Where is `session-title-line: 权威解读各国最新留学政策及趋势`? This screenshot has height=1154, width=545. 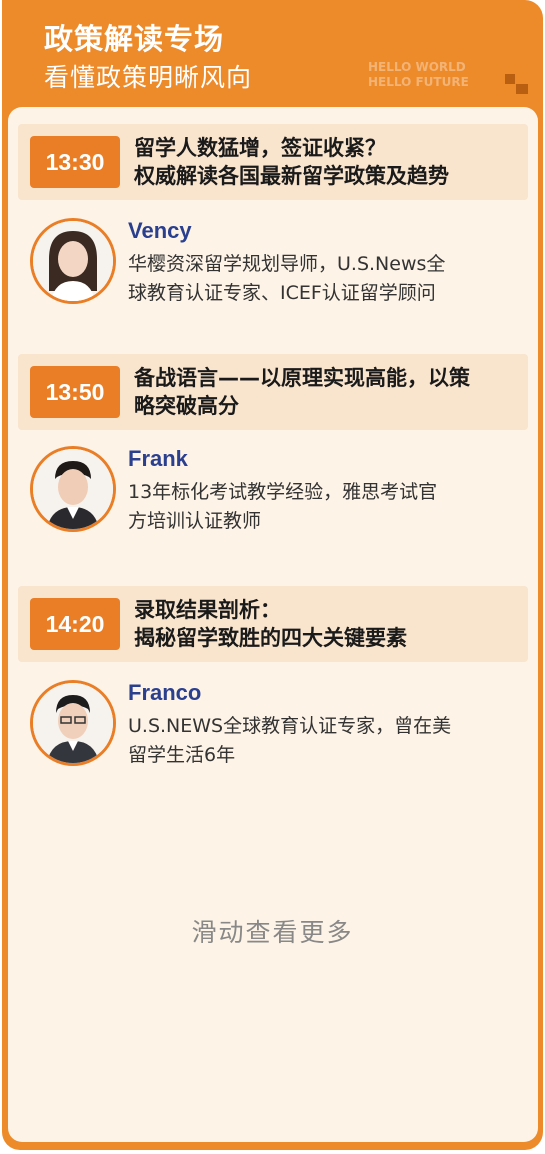 session-title-line: 权威解读各国最新留学政策及趋势 is located at coordinates (291, 176).